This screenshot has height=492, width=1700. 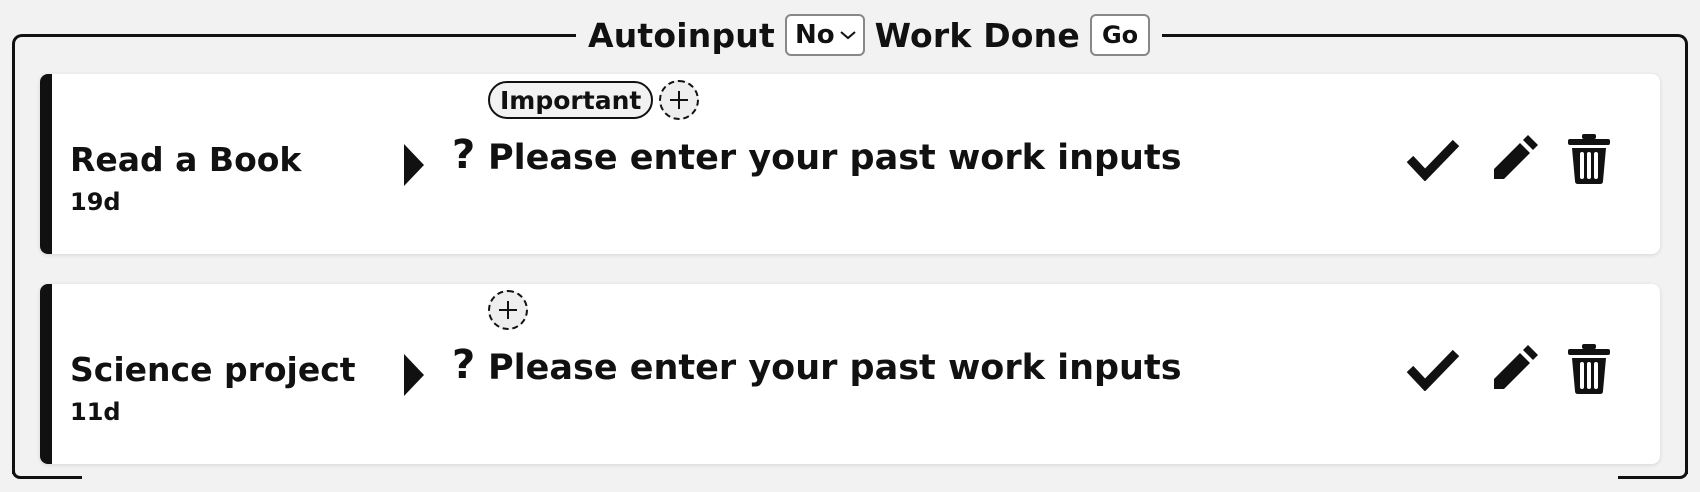 What do you see at coordinates (186, 159) in the screenshot?
I see `task-name: Read a Book` at bounding box center [186, 159].